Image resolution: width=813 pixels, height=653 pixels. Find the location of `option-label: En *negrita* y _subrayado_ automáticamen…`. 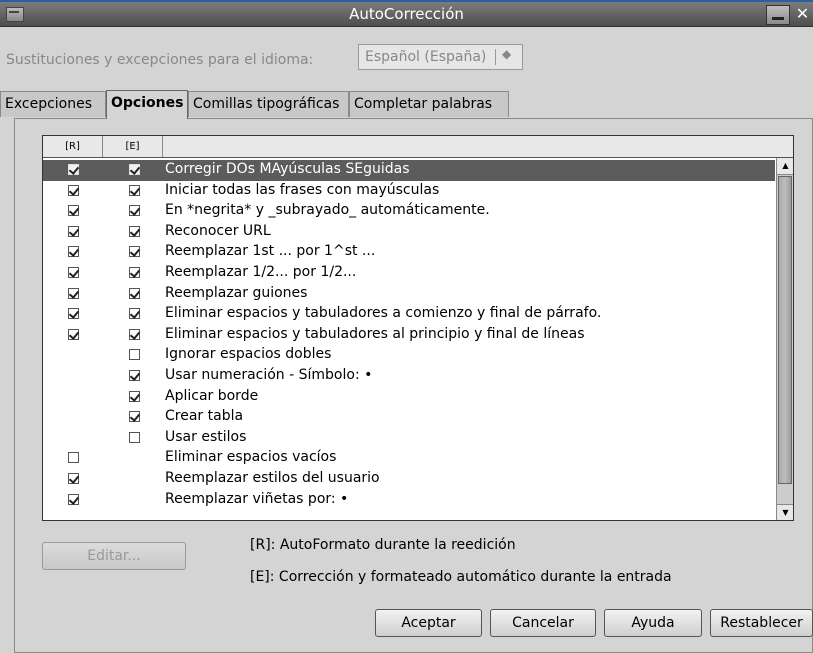

option-label: En *negrita* y _subrayado_ automáticamen… is located at coordinates (327, 210).